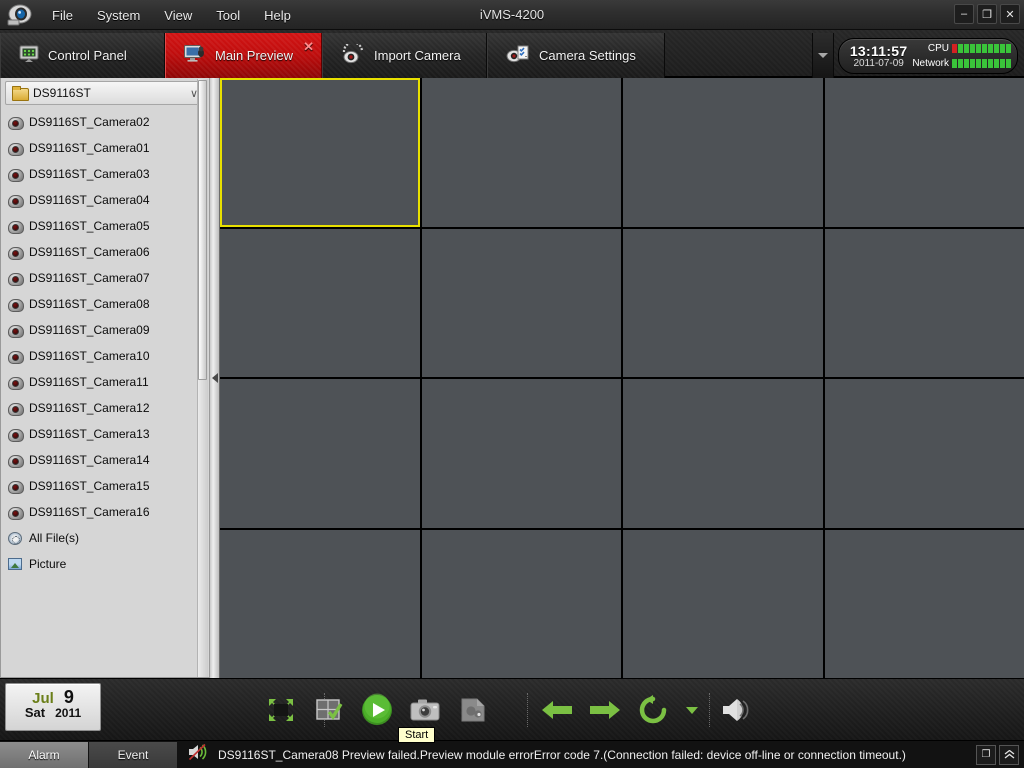 The width and height of the screenshot is (1024, 768). Describe the element at coordinates (518, 55) in the screenshot. I see `camera-settings-icon` at that location.